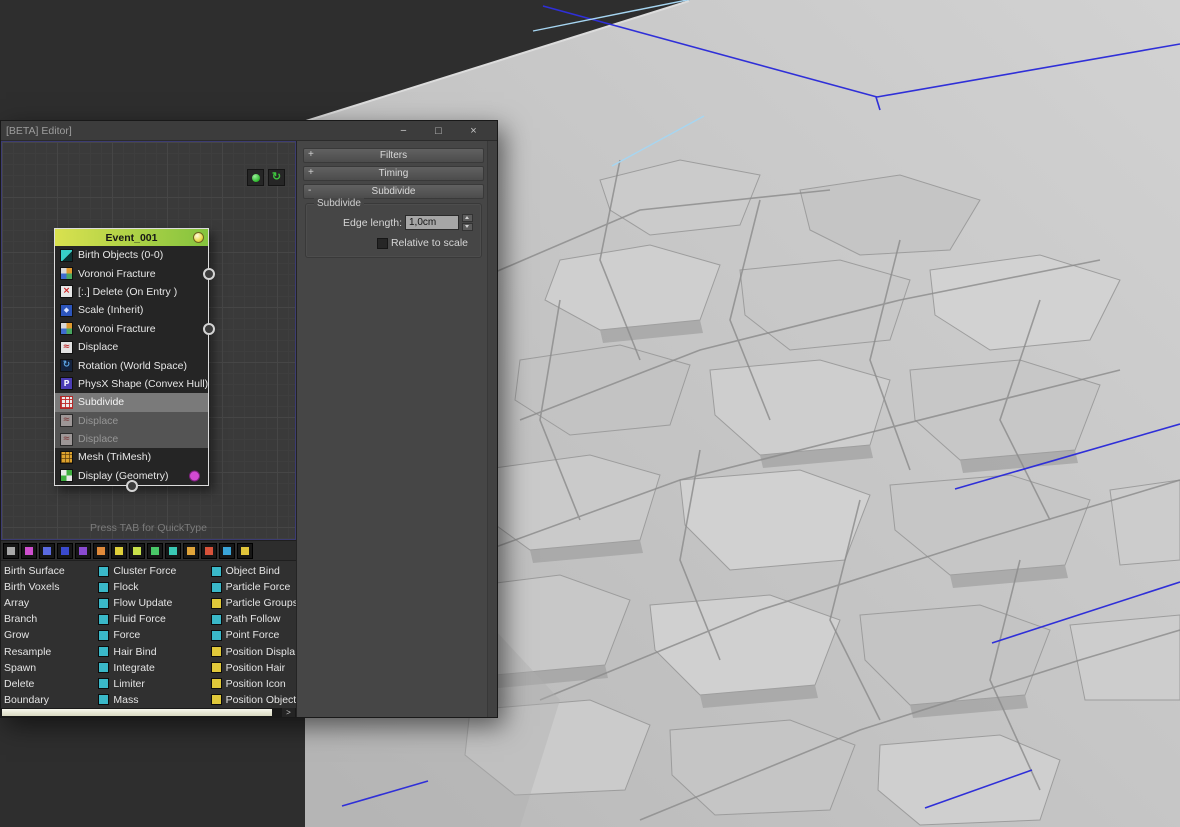 The height and width of the screenshot is (827, 1180). I want to click on depot-item: Particle Force, so click(253, 587).